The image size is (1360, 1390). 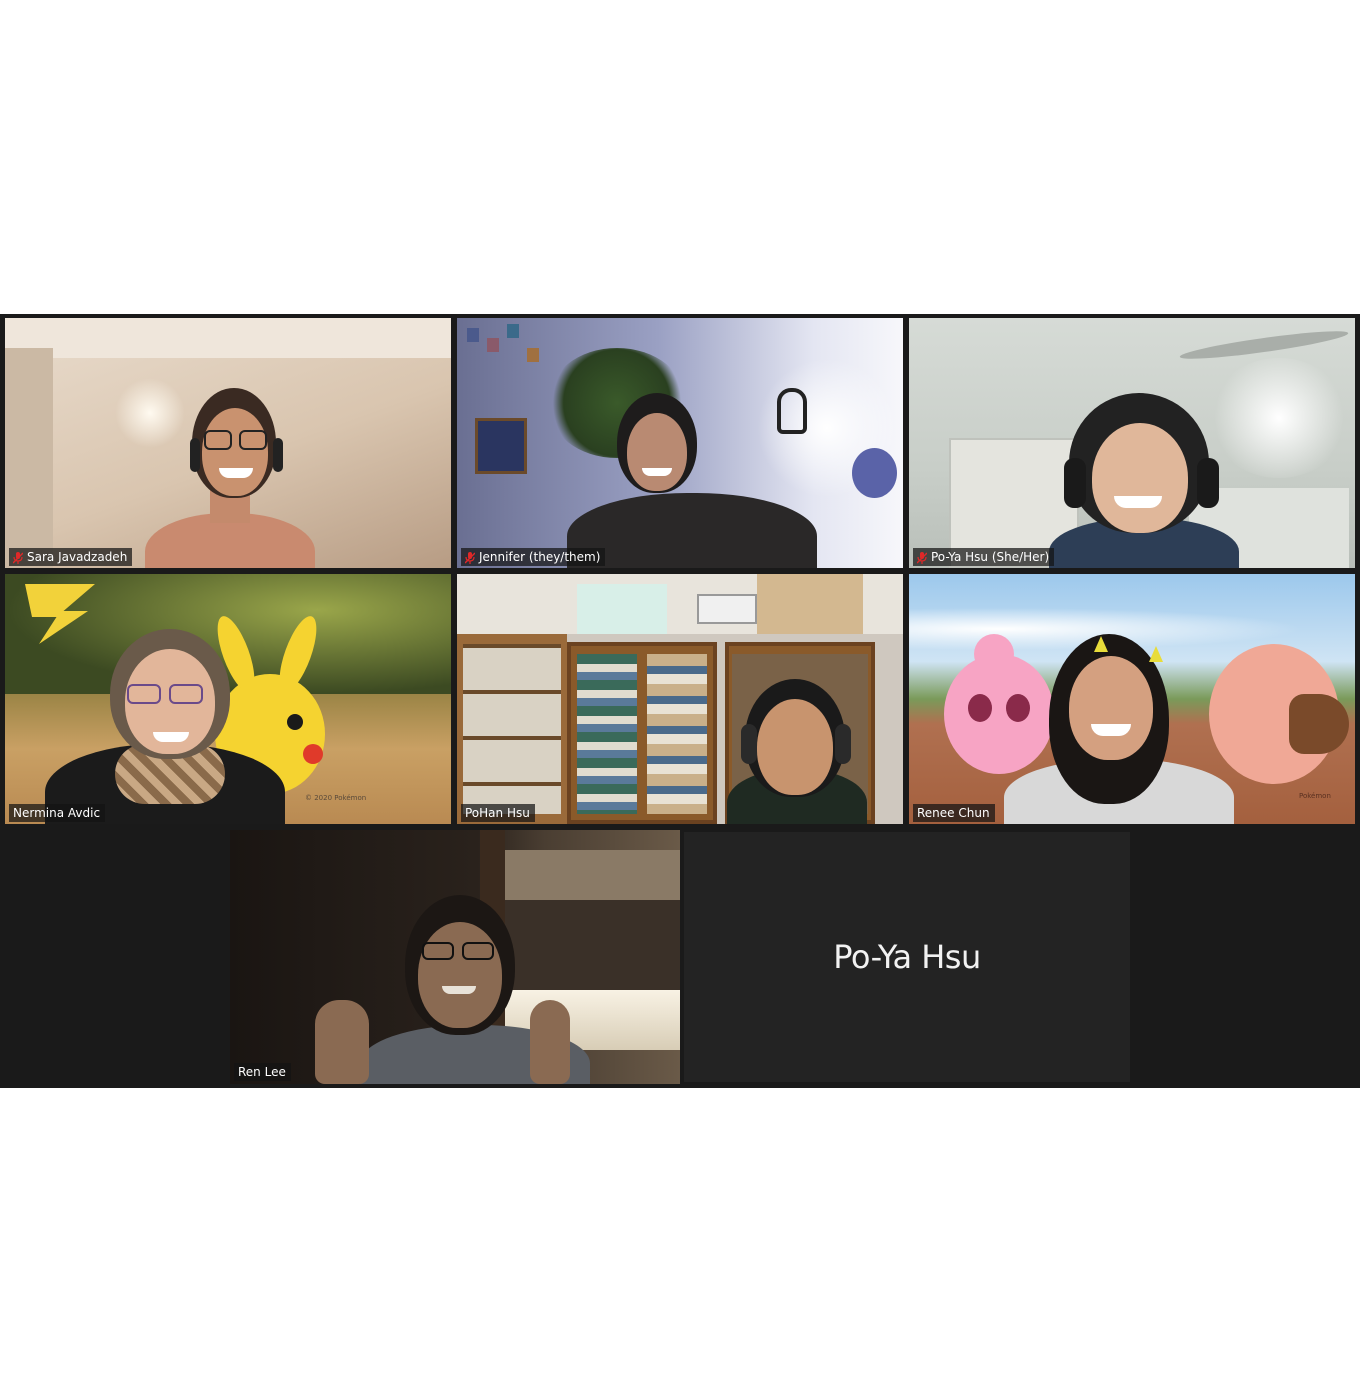 What do you see at coordinates (77, 557) in the screenshot?
I see `participant-name: Sara Javadzadeh` at bounding box center [77, 557].